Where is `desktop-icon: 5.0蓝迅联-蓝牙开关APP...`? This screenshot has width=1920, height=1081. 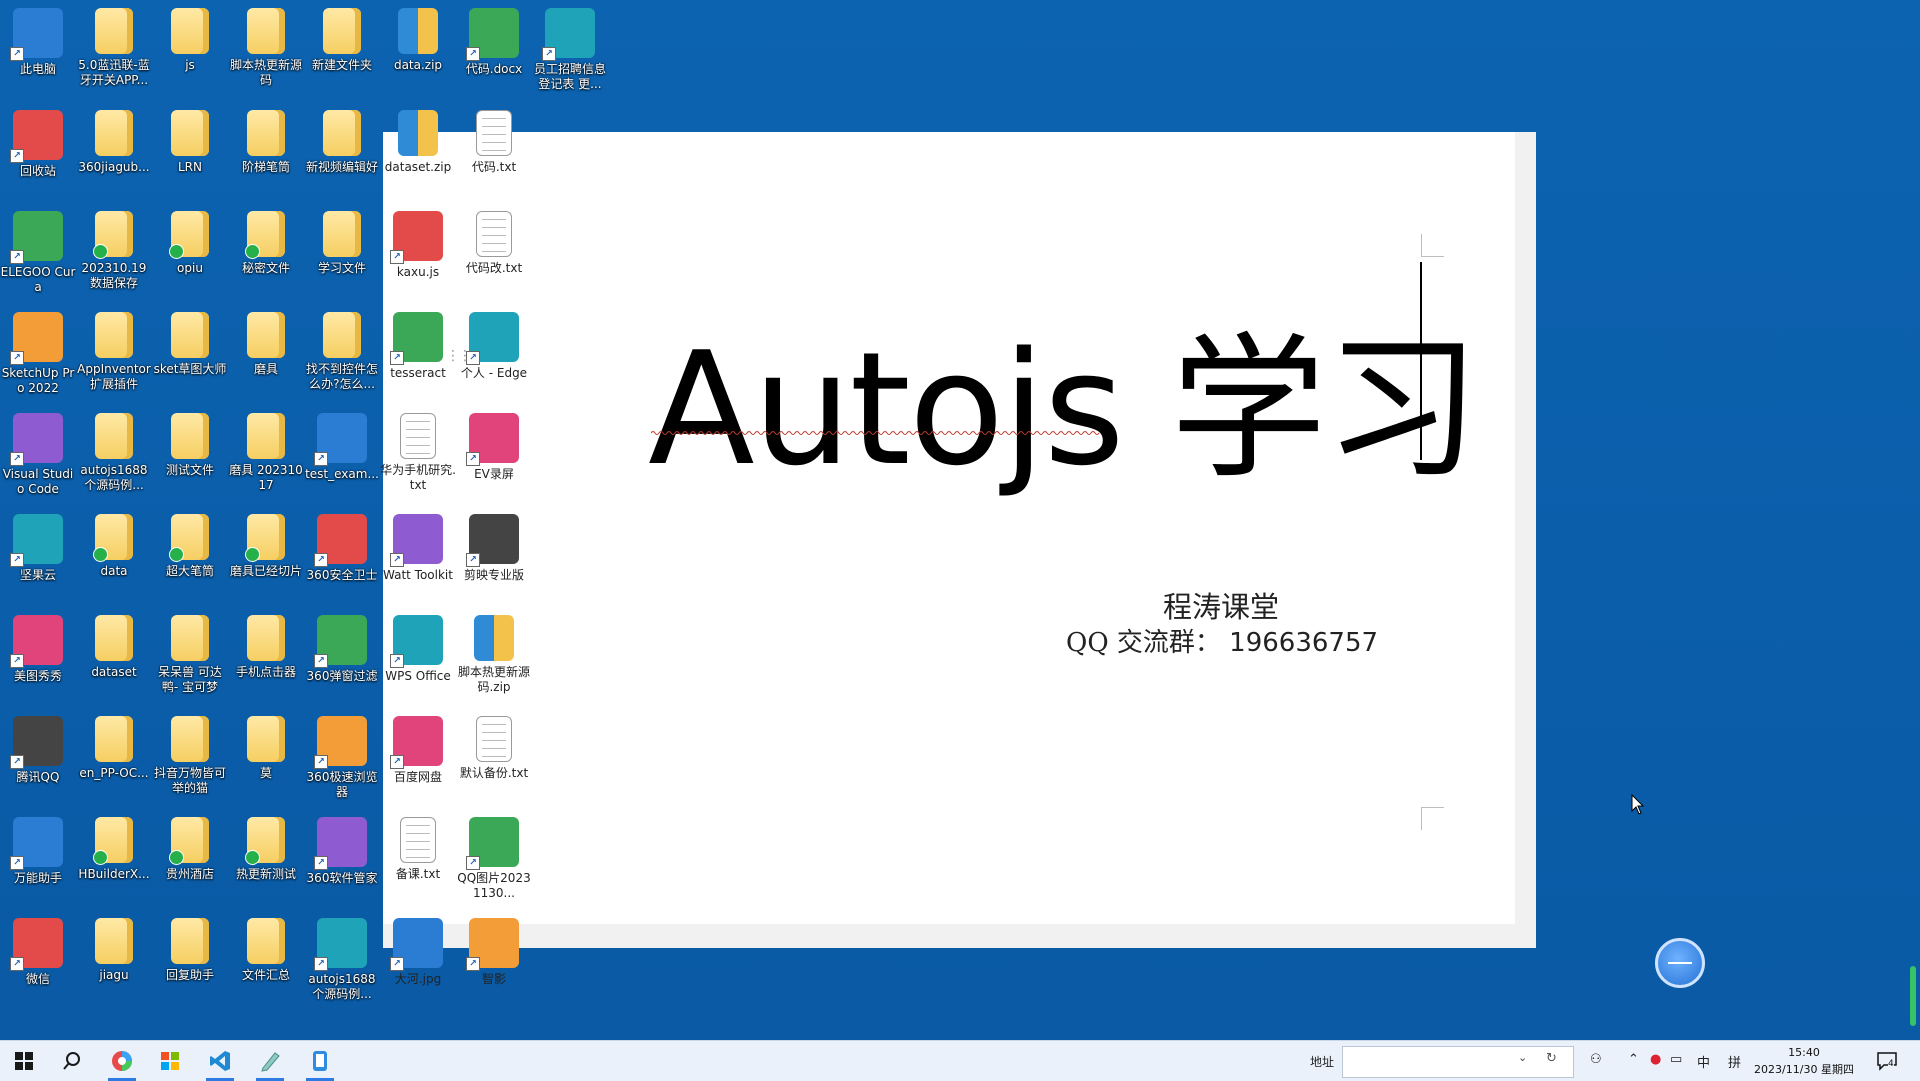 desktop-icon: 5.0蓝迅联-蓝牙开关APP... is located at coordinates (114, 48).